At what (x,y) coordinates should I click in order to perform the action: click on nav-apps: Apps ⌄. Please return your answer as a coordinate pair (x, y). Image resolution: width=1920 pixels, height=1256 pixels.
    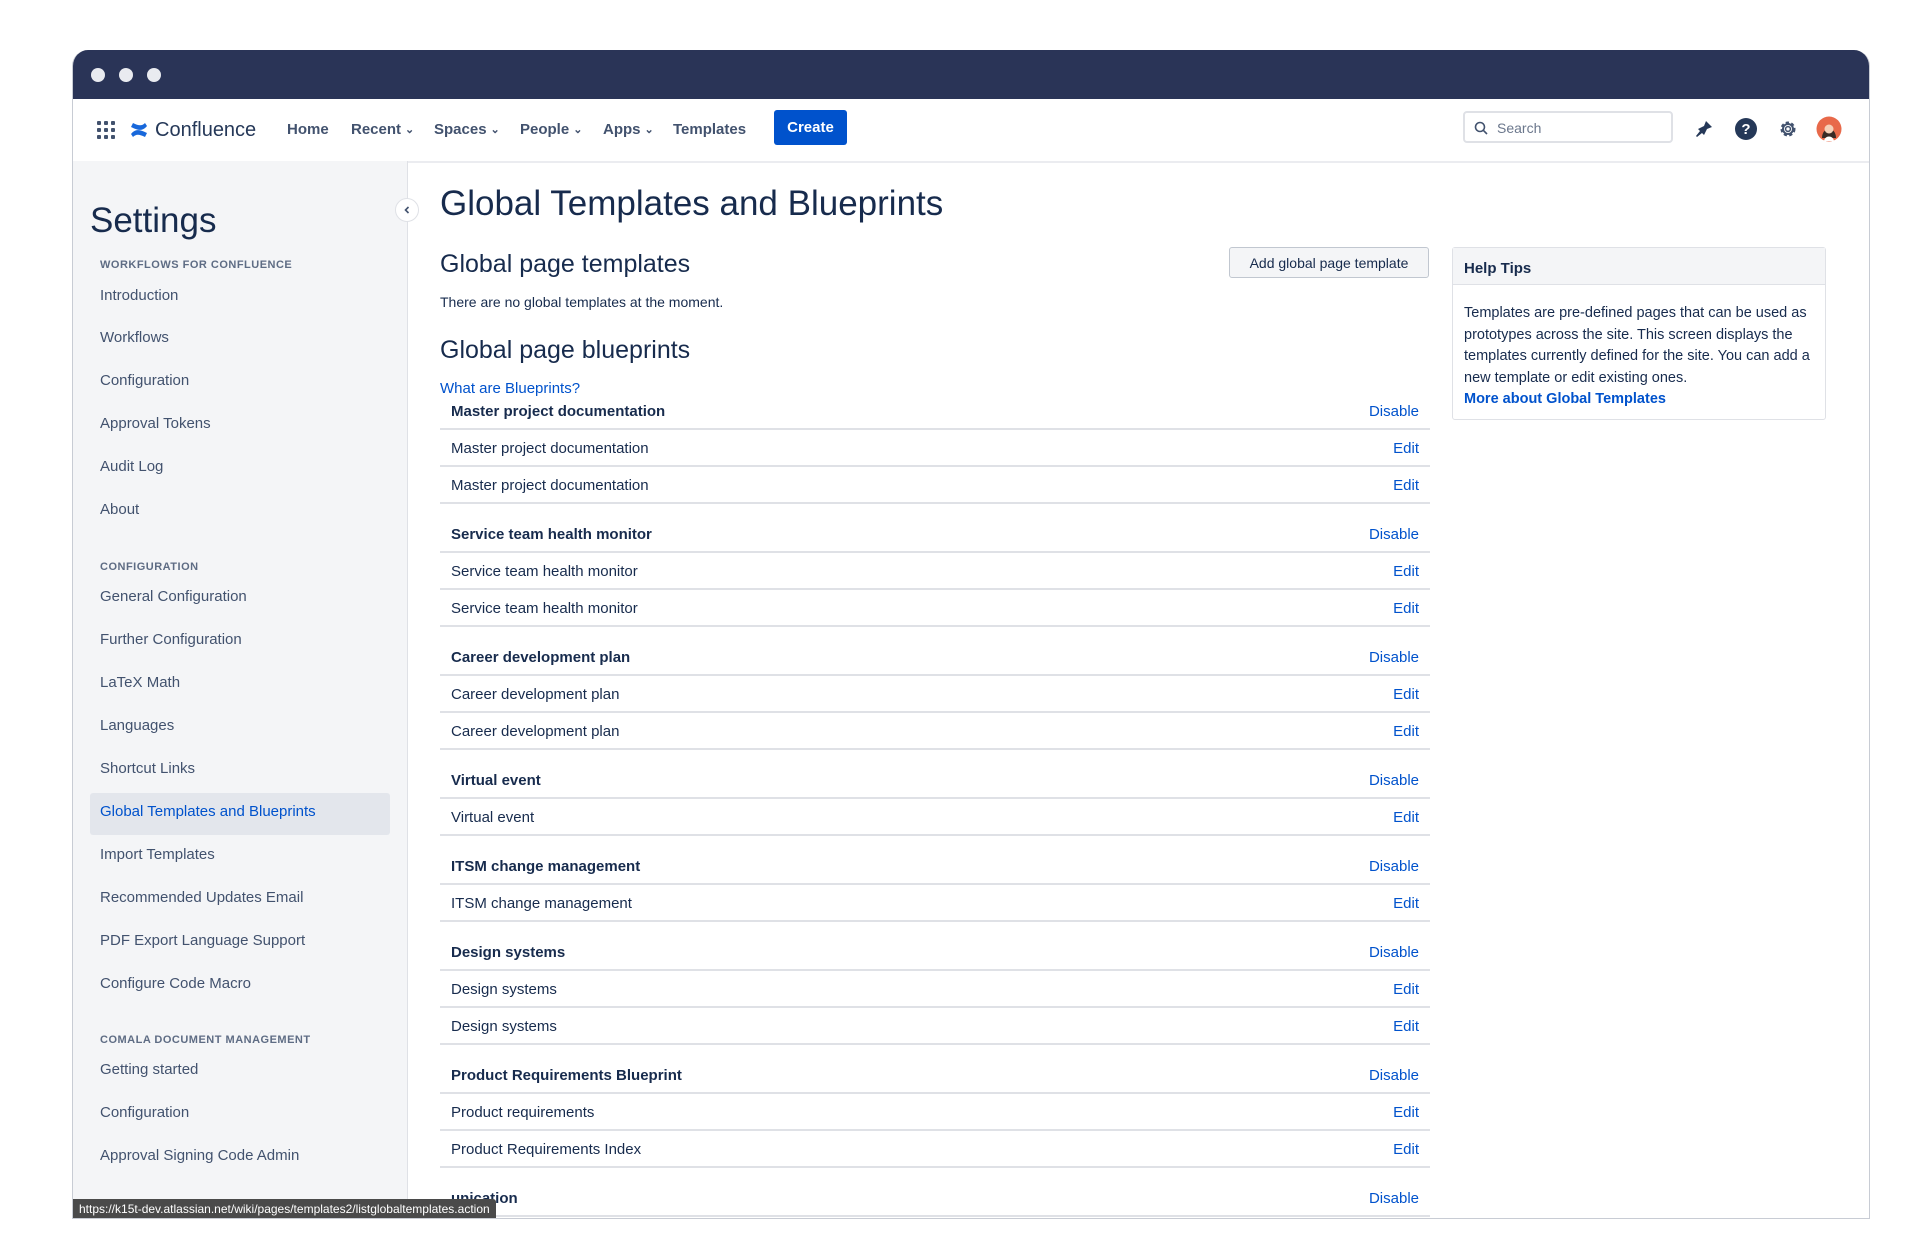
    Looking at the image, I should click on (628, 129).